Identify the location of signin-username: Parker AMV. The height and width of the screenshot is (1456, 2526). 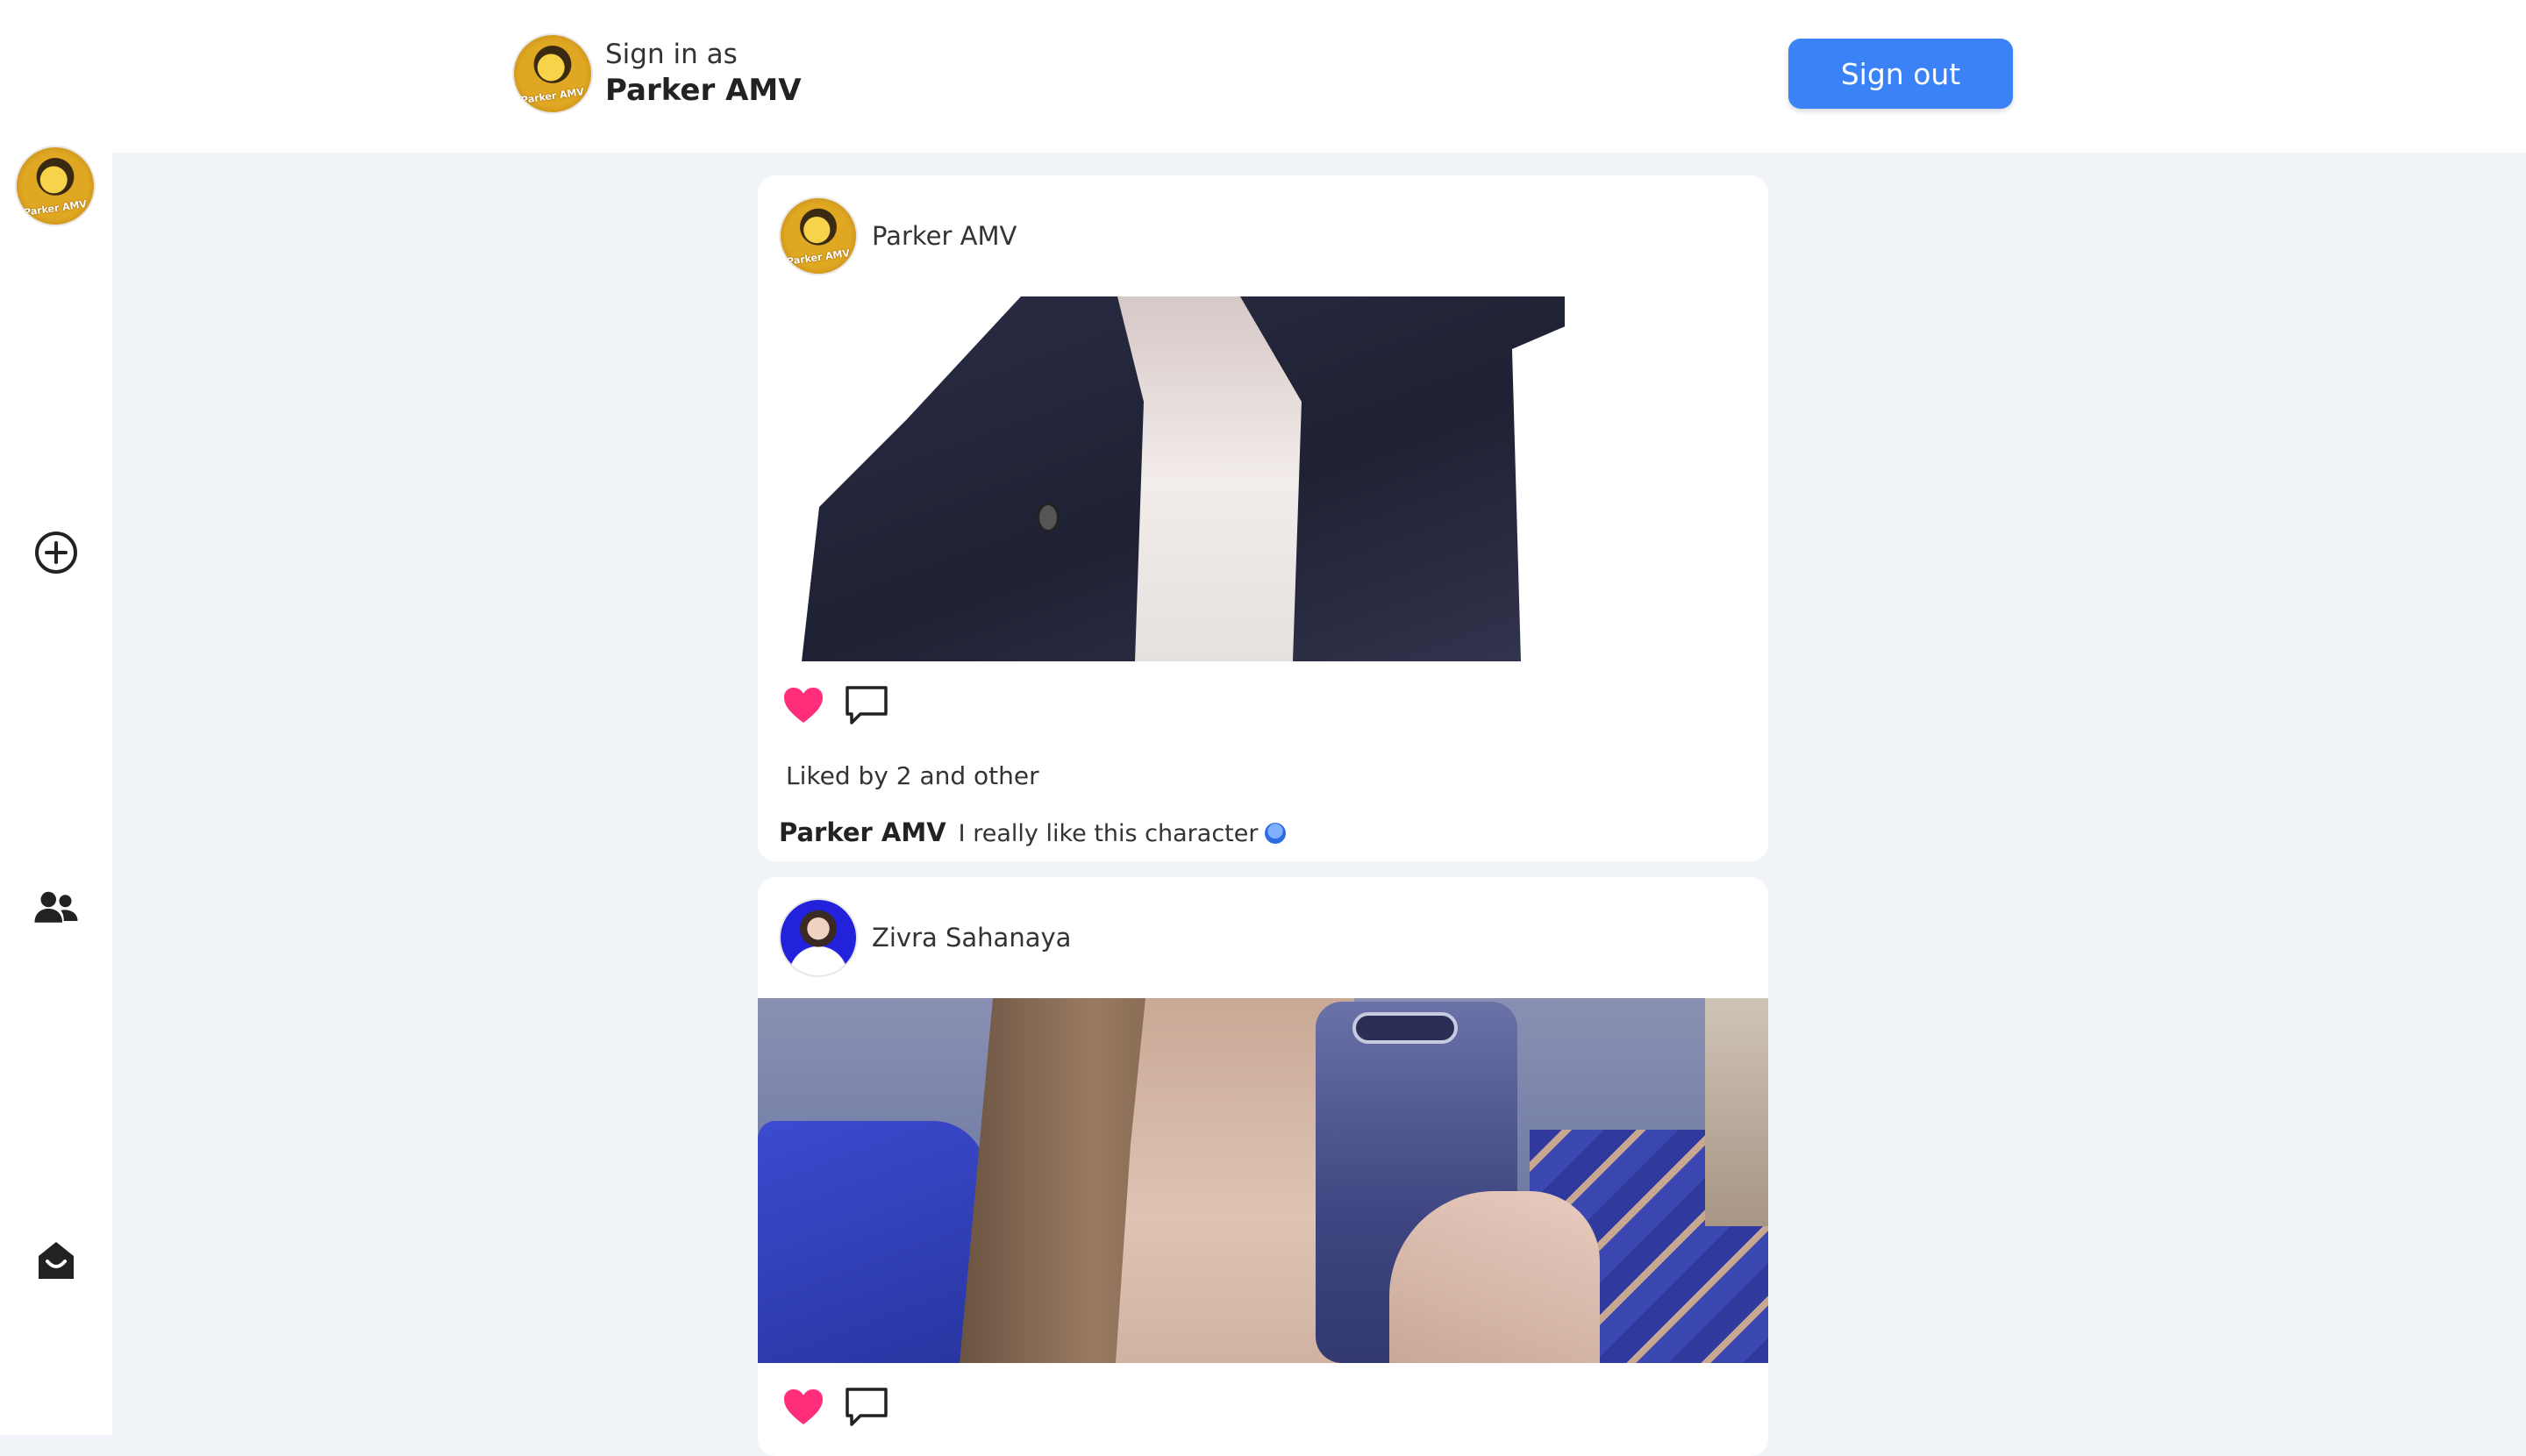
(703, 91).